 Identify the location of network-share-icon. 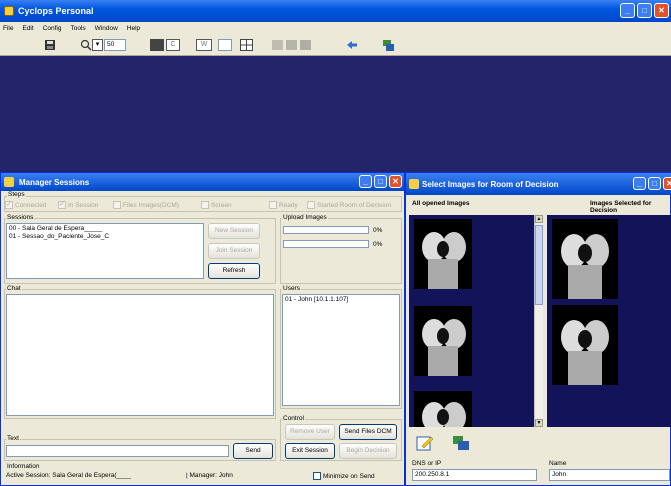
(461, 444).